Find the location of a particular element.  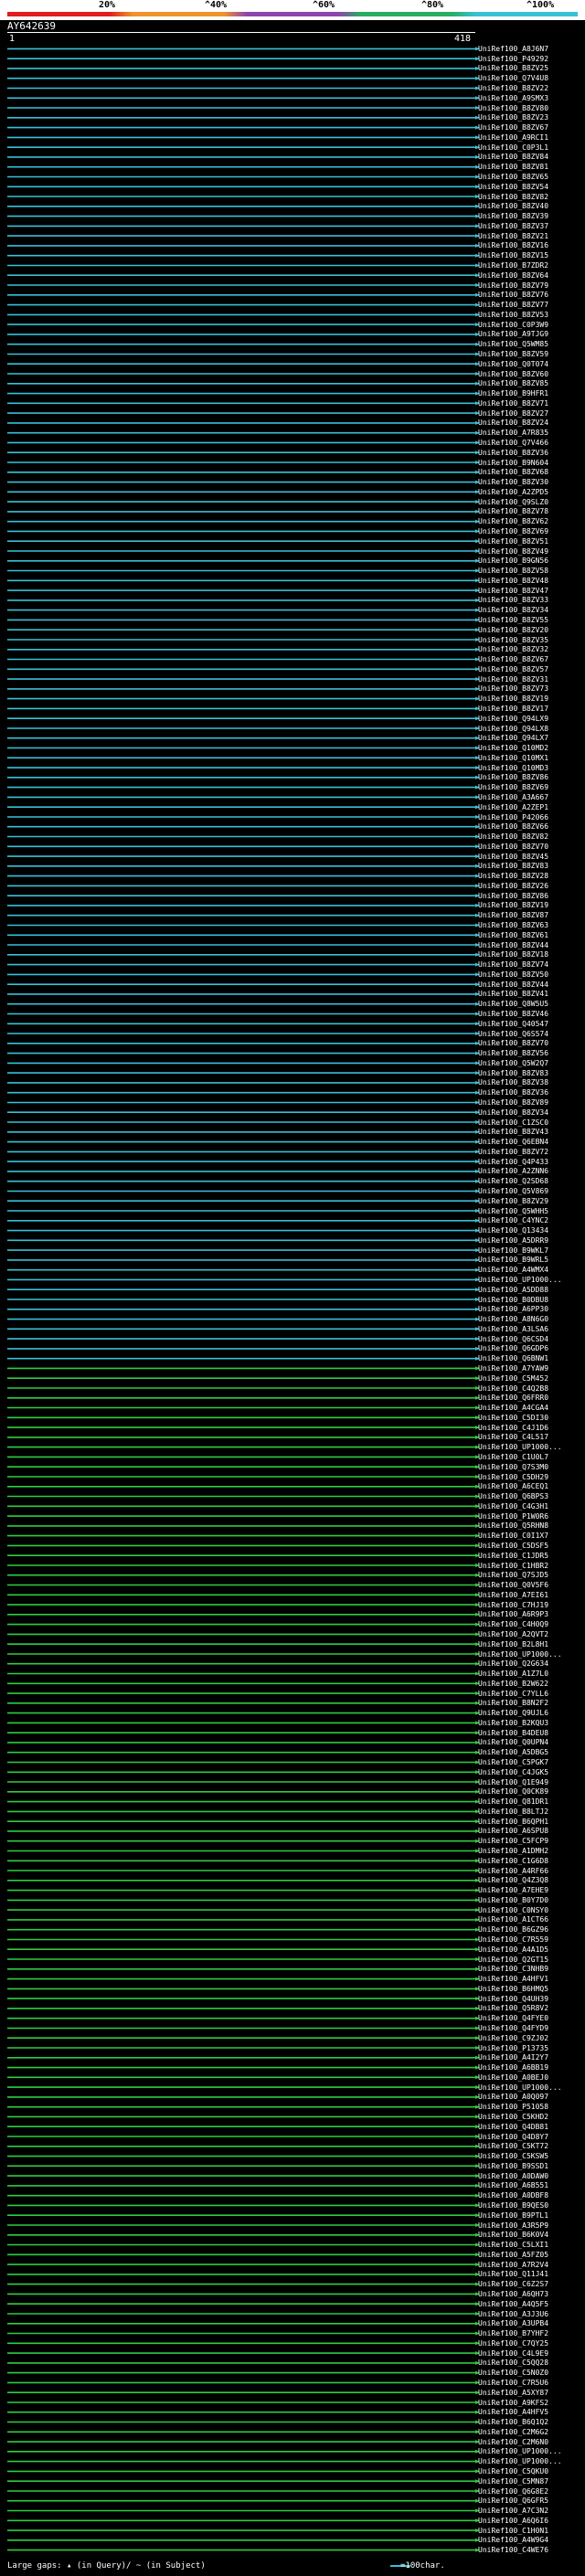

hit-label: UniRef100_Q10MD2 is located at coordinates (513, 748).